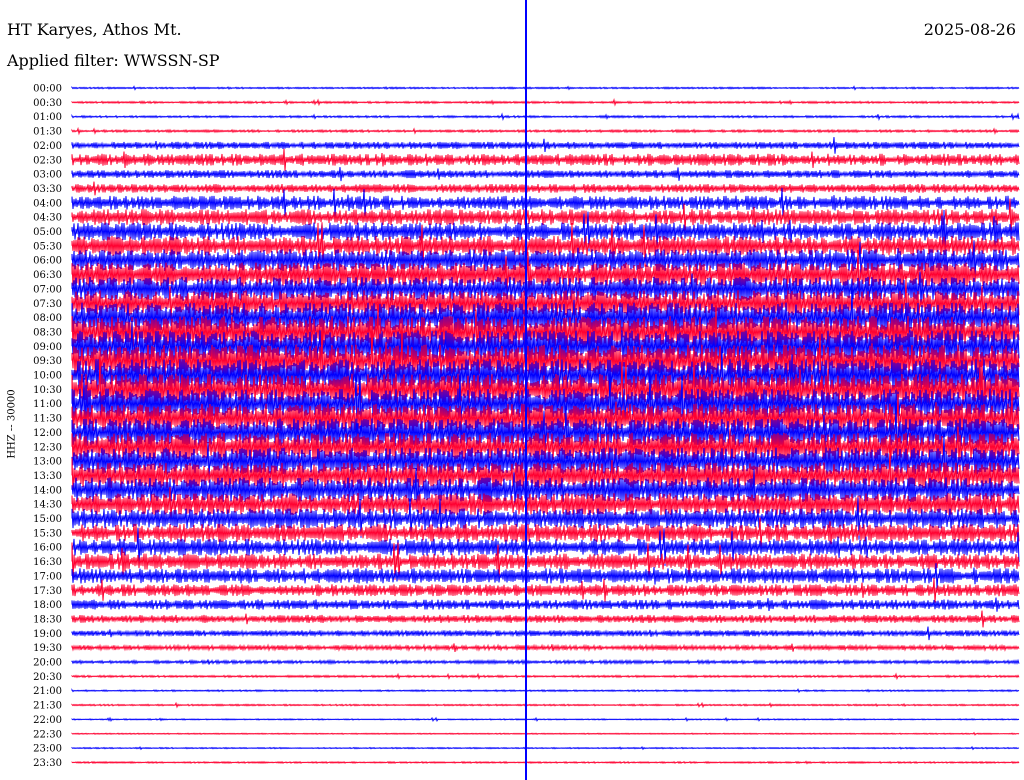 This screenshot has height=780, width=1024. Describe the element at coordinates (47, 548) in the screenshot. I see `tick-label: 16:00` at that location.